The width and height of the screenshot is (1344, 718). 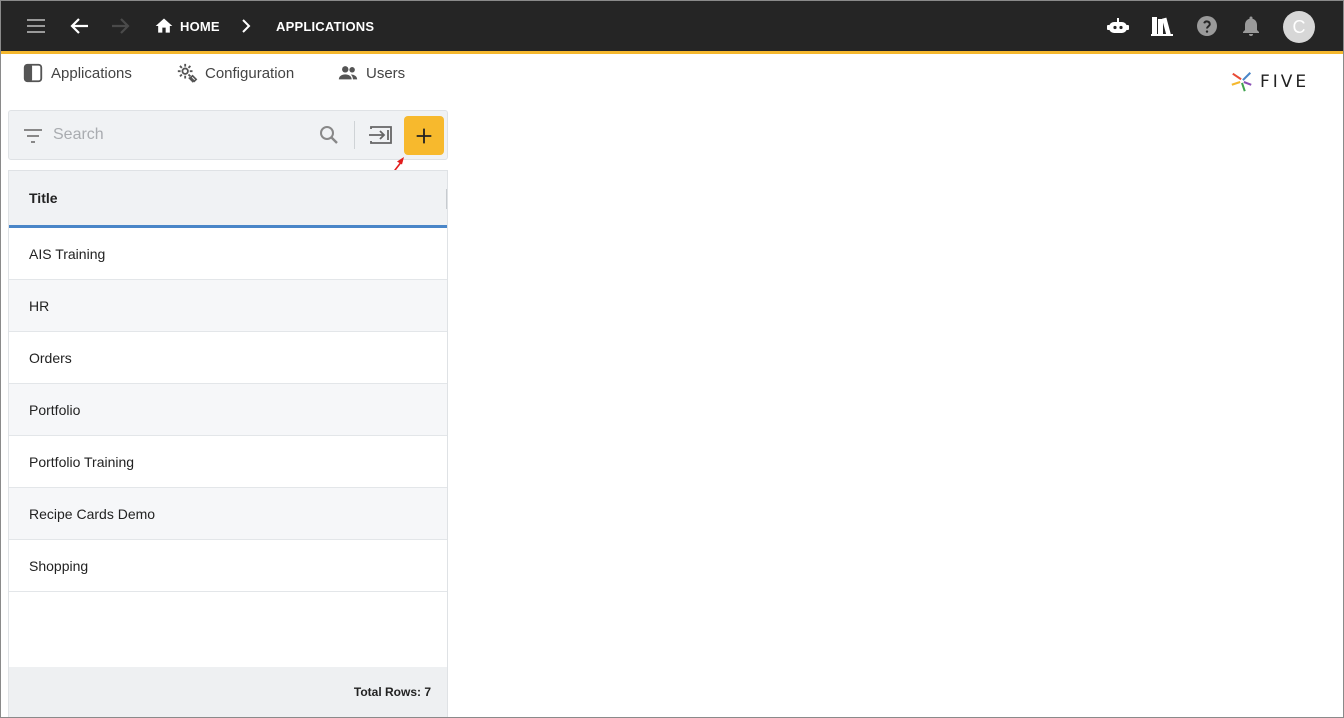 What do you see at coordinates (325, 26) in the screenshot?
I see `breadcrumb-applications: APPLICATIONS` at bounding box center [325, 26].